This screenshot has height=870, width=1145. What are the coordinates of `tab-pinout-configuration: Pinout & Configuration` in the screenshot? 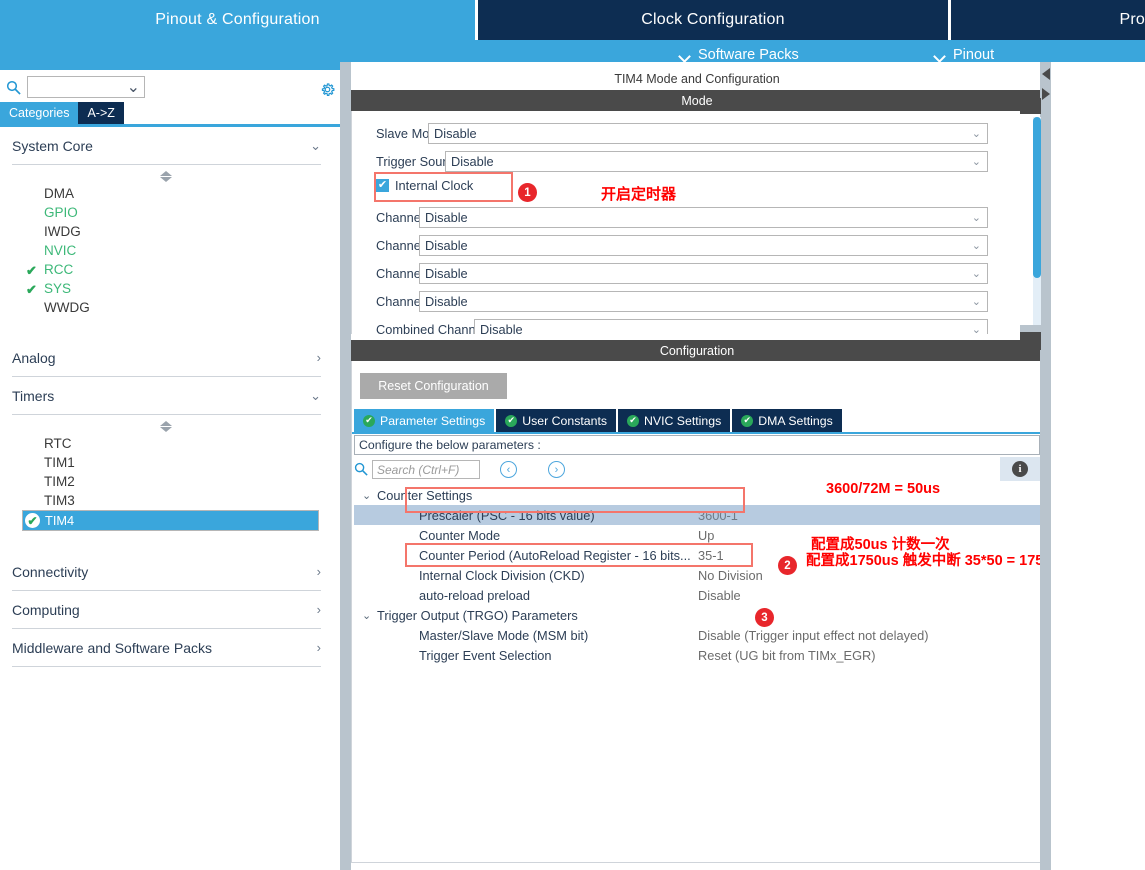 It's located at (237, 20).